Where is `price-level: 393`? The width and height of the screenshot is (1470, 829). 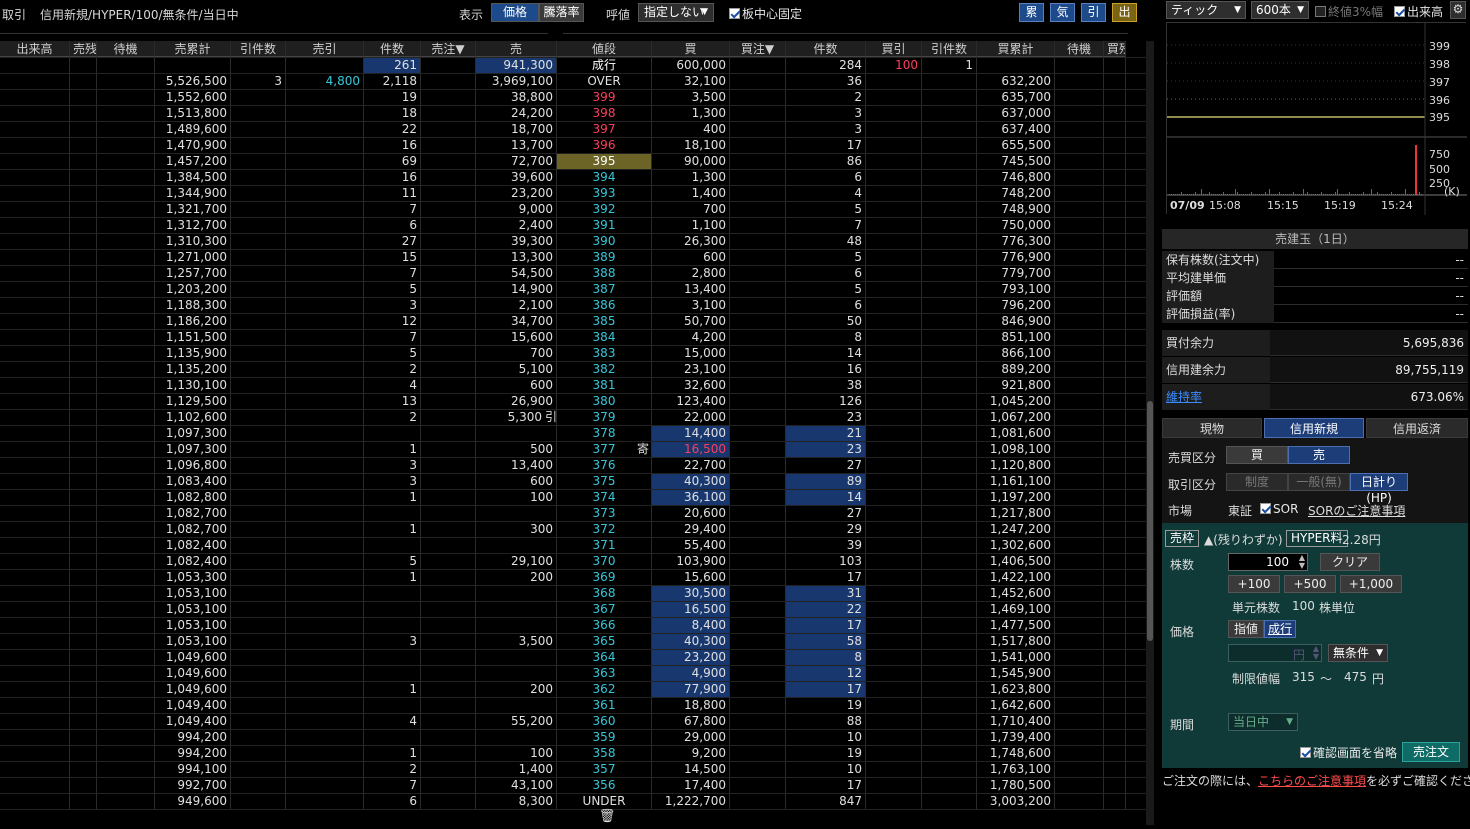 price-level: 393 is located at coordinates (604, 193).